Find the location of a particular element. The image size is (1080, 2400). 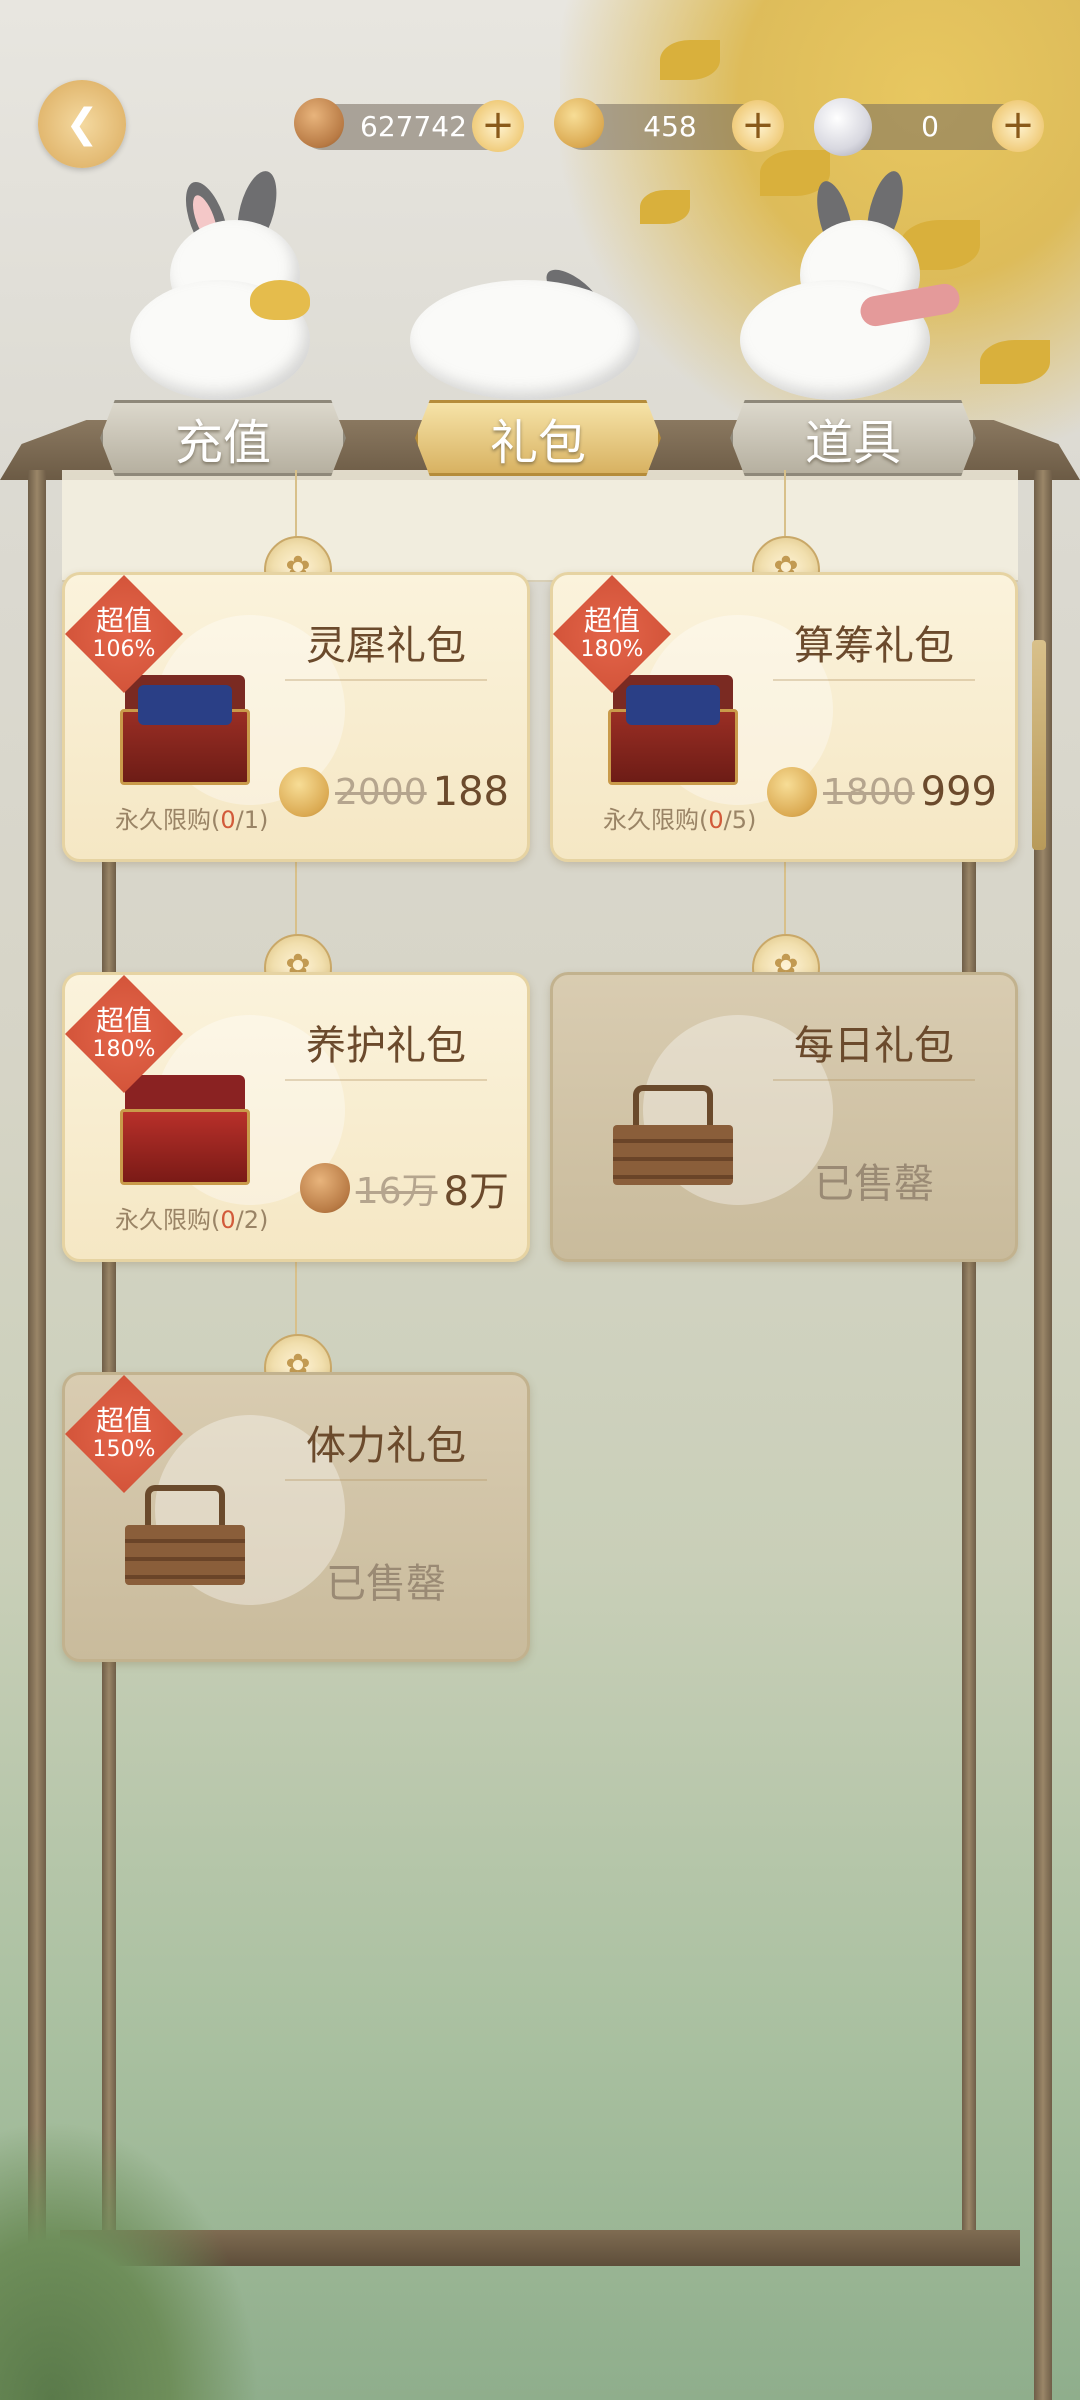

pack-title: 算筹礼包 is located at coordinates (874, 647).